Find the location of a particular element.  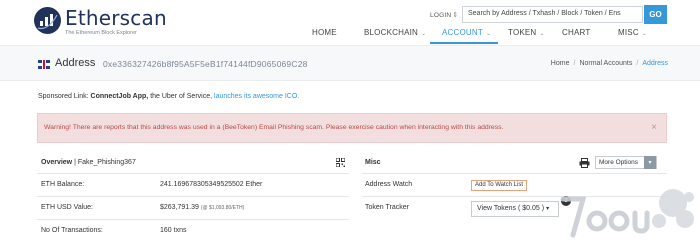

tools-watermark-logo is located at coordinates (627, 213).